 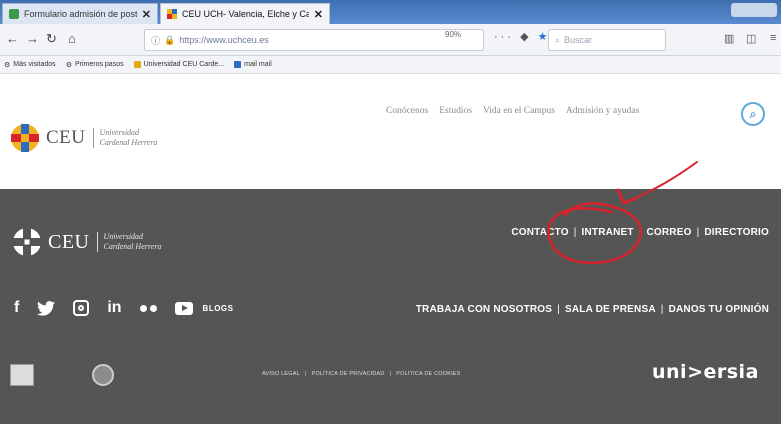 I want to click on link-opinion: DANOS TU OPINIÓN, so click(x=719, y=309).